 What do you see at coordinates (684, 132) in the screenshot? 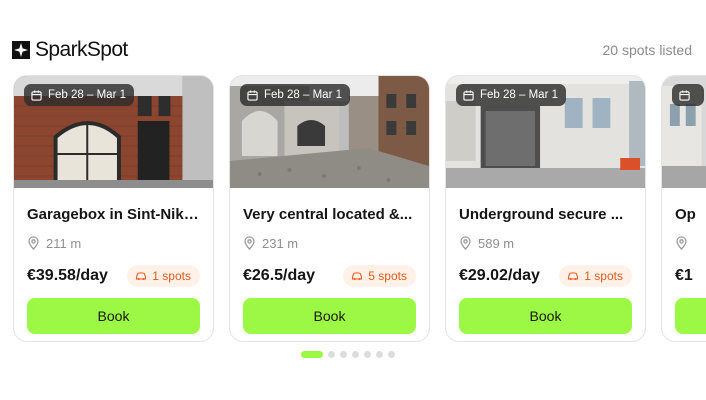
I see `spot-photo` at bounding box center [684, 132].